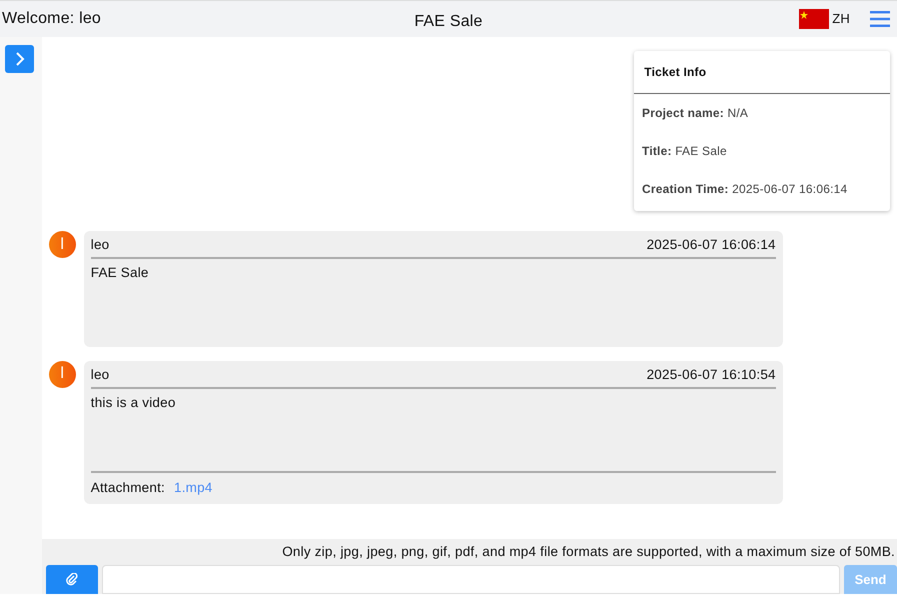  I want to click on message-text: this is a video, so click(133, 403).